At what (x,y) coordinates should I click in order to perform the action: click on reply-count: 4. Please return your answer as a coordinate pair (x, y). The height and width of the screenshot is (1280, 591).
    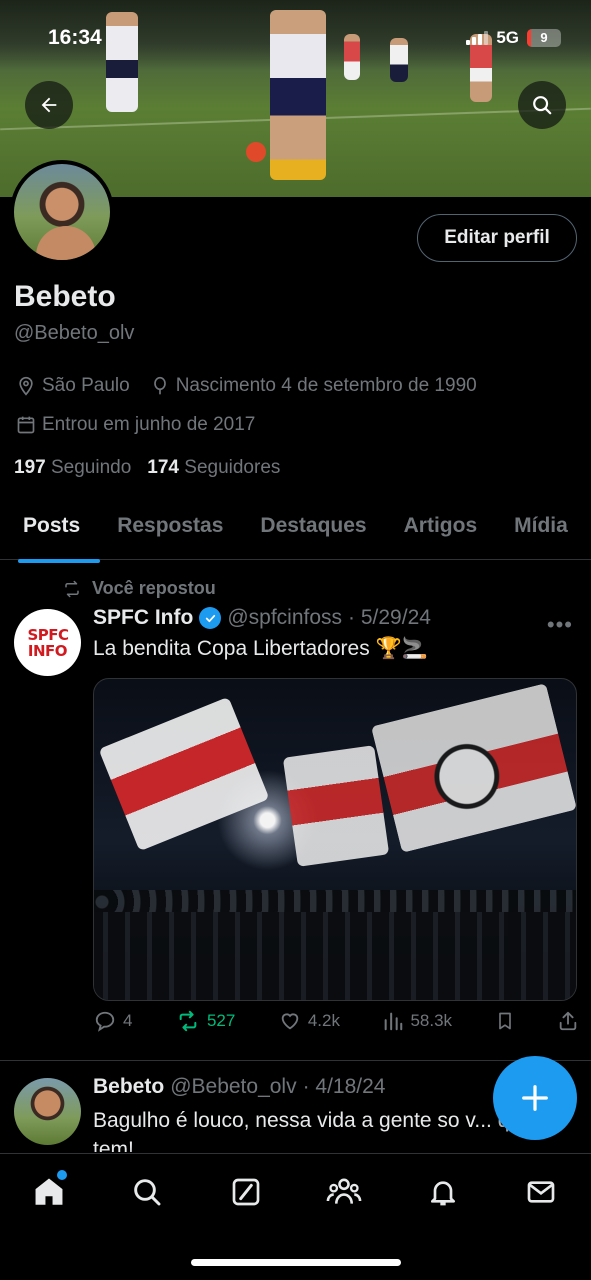
    Looking at the image, I should click on (128, 1020).